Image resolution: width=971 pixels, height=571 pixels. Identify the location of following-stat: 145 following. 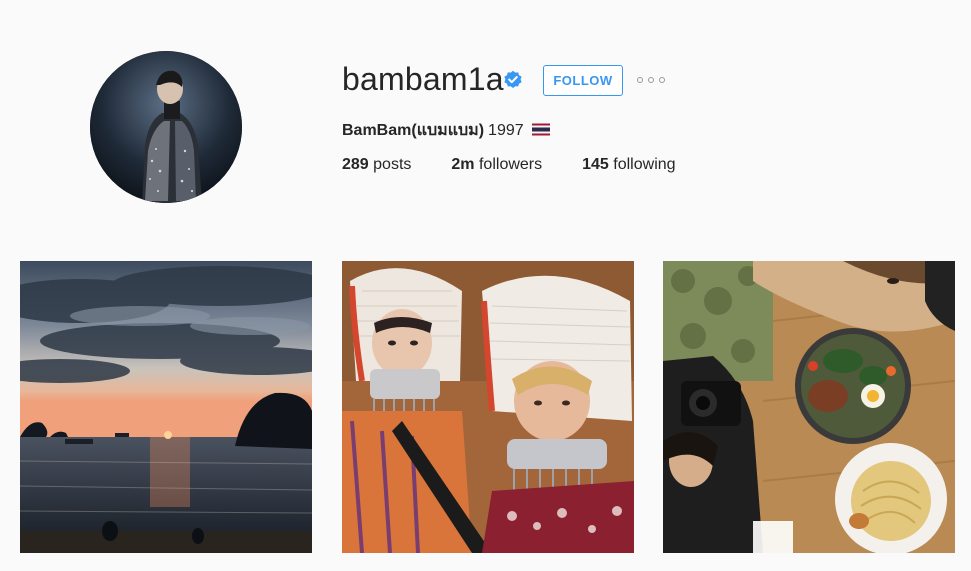
(628, 165).